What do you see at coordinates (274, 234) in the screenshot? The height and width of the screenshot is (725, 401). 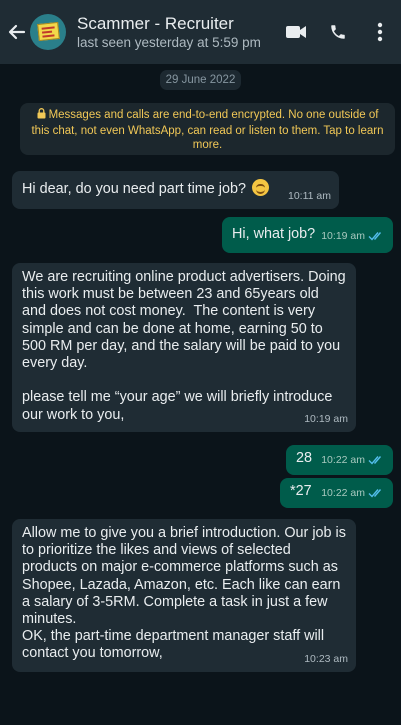 I see `message-text: Hi, what job?` at bounding box center [274, 234].